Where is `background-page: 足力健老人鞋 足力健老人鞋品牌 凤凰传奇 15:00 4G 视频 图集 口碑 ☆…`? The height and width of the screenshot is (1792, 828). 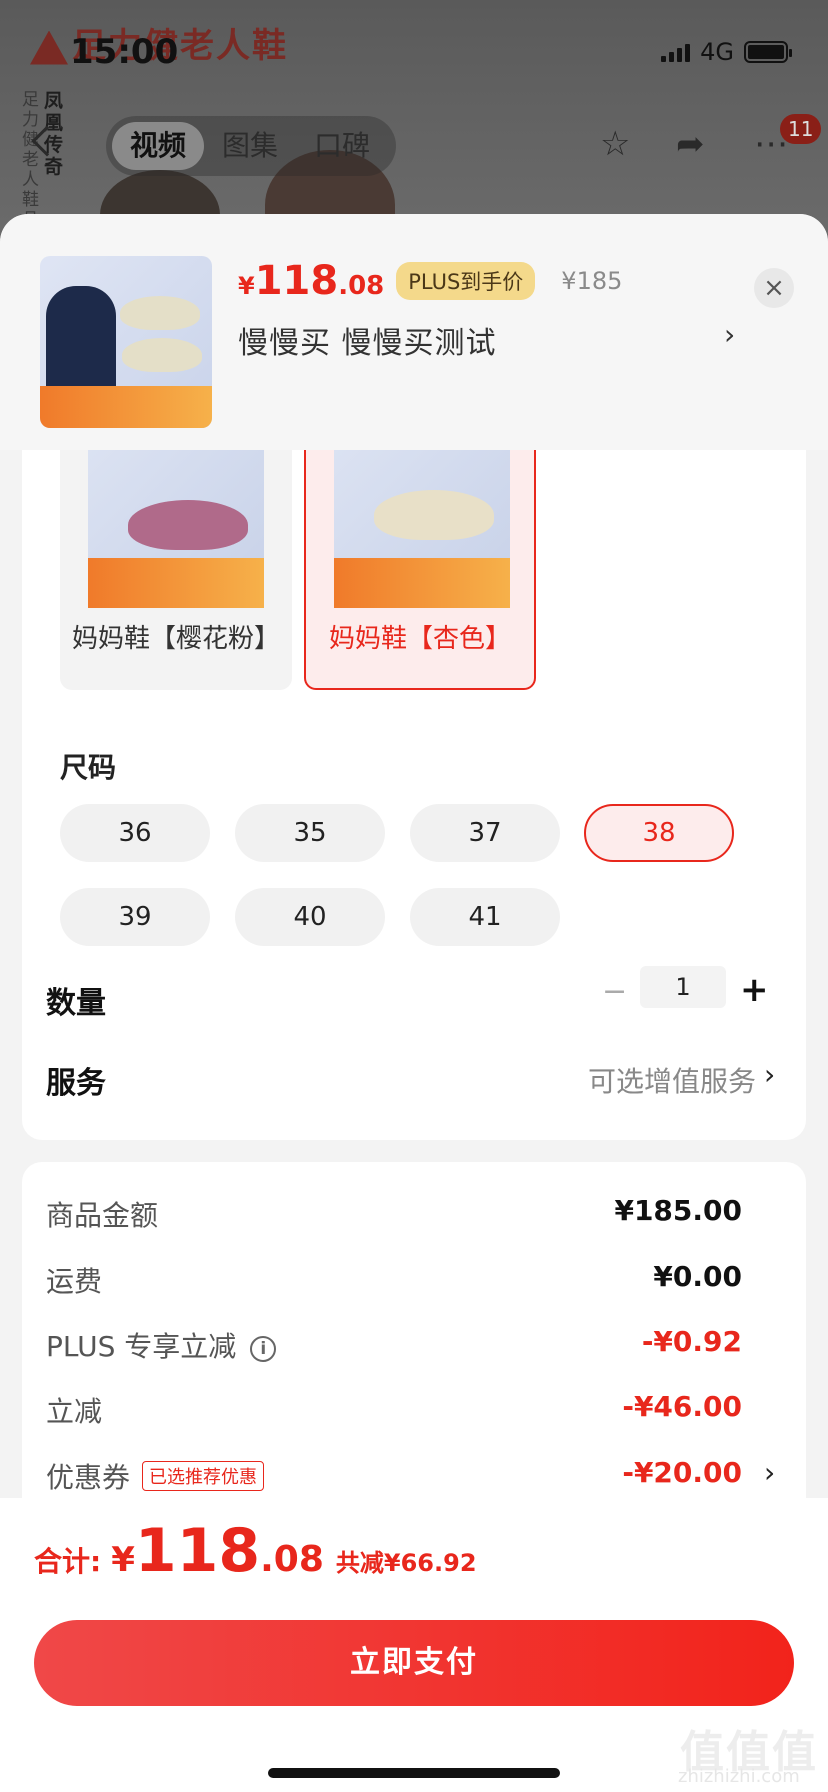 background-page: 足力健老人鞋 足力健老人鞋品牌 凤凰传奇 15:00 4G 视频 图集 口碑 ☆… is located at coordinates (414, 120).